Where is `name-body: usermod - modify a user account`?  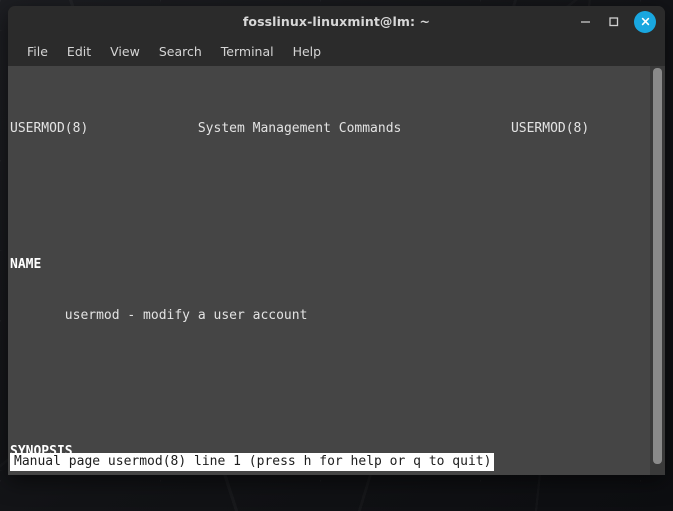
name-body: usermod - modify a user account is located at coordinates (159, 315).